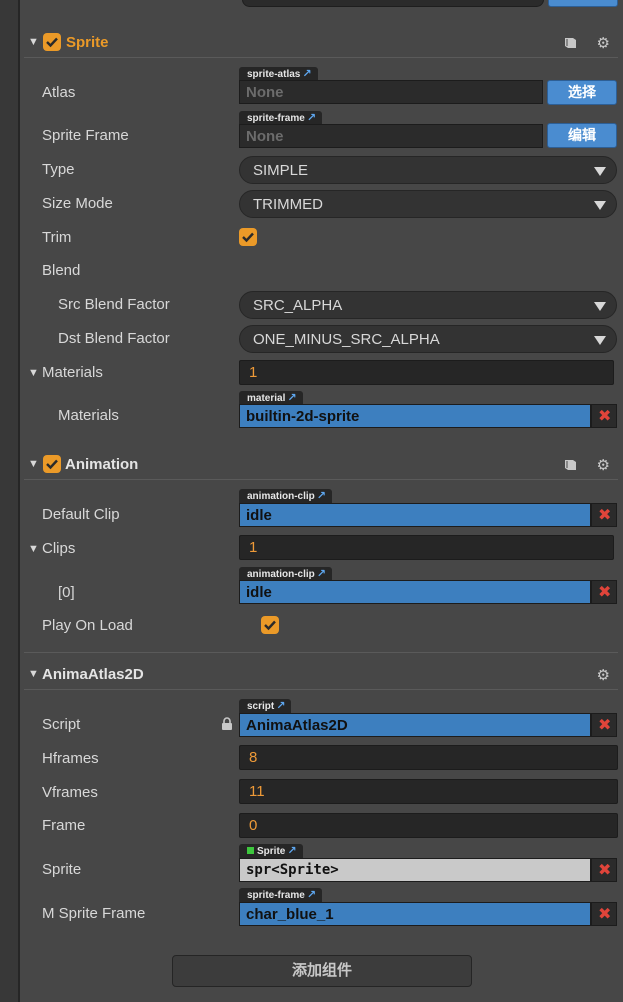 Image resolution: width=623 pixels, height=1002 pixels. What do you see at coordinates (428, 825) in the screenshot?
I see `frame-field: 0` at bounding box center [428, 825].